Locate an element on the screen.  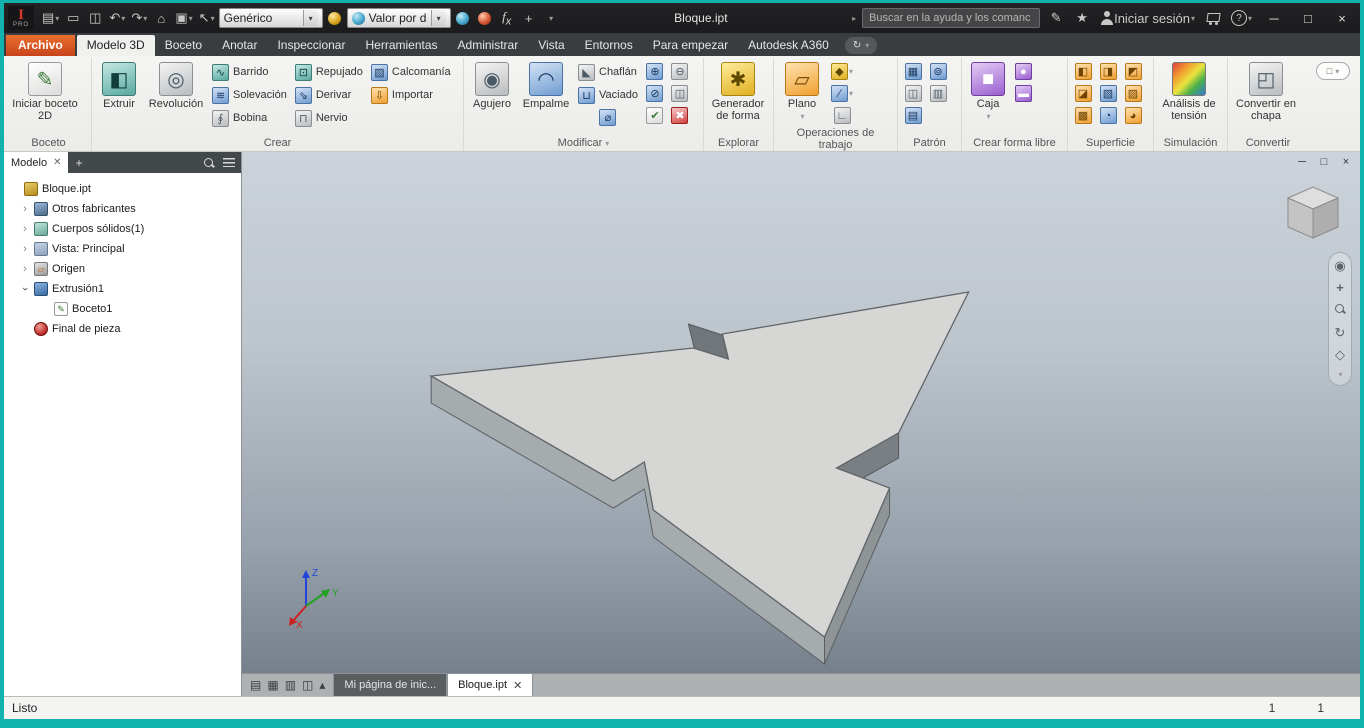
simetria-button is located at coordinates (913, 93).